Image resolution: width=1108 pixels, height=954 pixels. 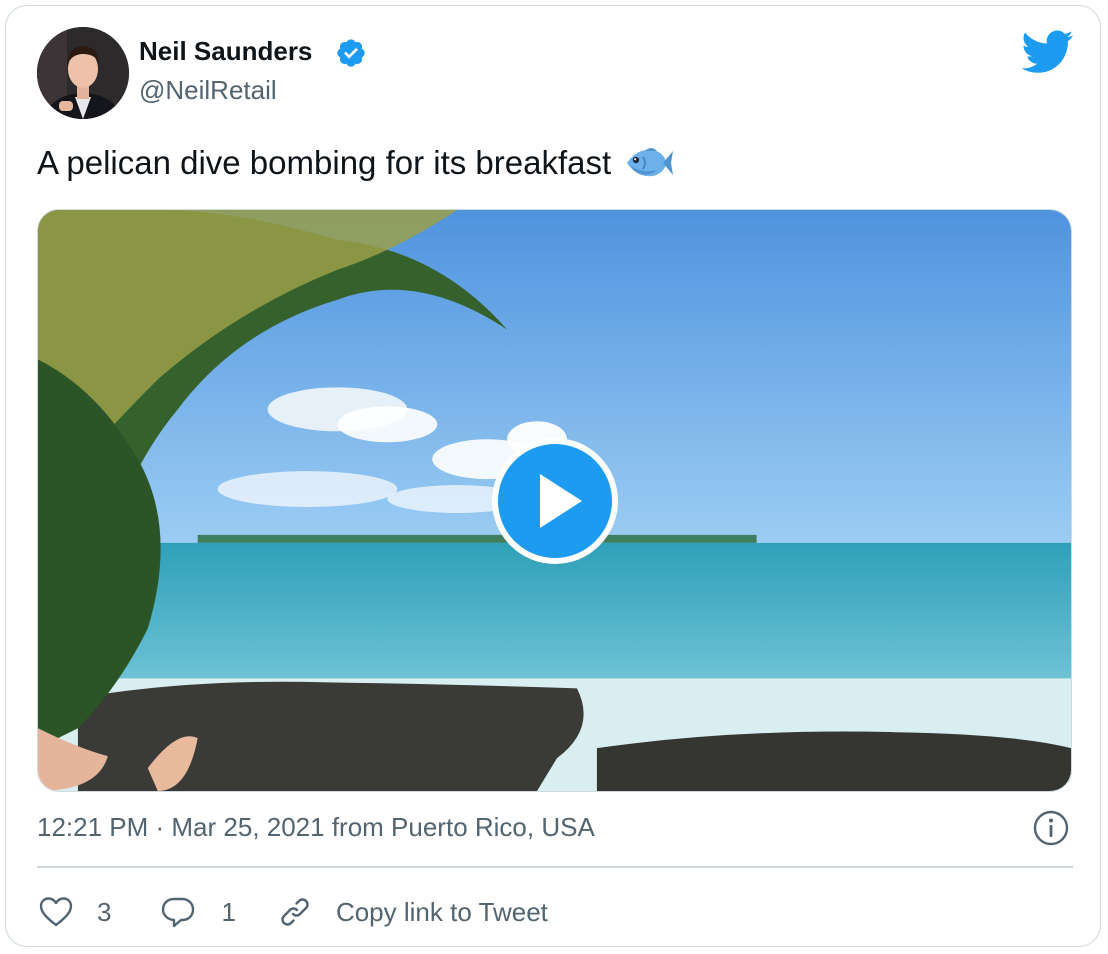 What do you see at coordinates (650, 162) in the screenshot?
I see `fish-emoji-icon` at bounding box center [650, 162].